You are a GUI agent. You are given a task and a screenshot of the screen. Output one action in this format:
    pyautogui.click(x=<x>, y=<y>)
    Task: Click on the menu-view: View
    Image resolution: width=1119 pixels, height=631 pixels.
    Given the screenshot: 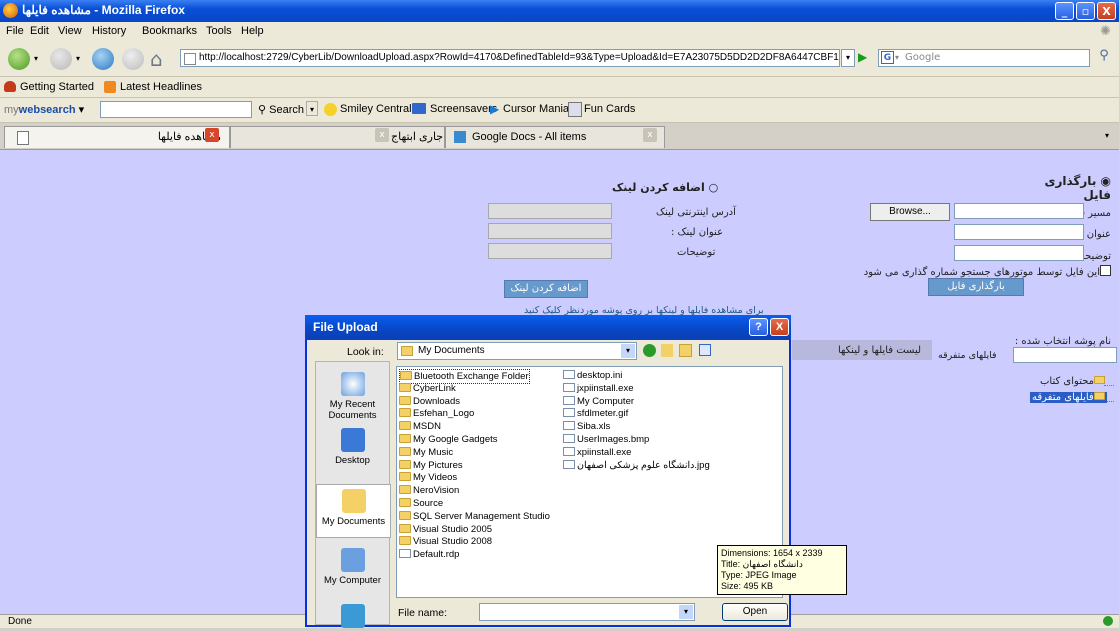 What is the action you would take?
    pyautogui.click(x=70, y=31)
    